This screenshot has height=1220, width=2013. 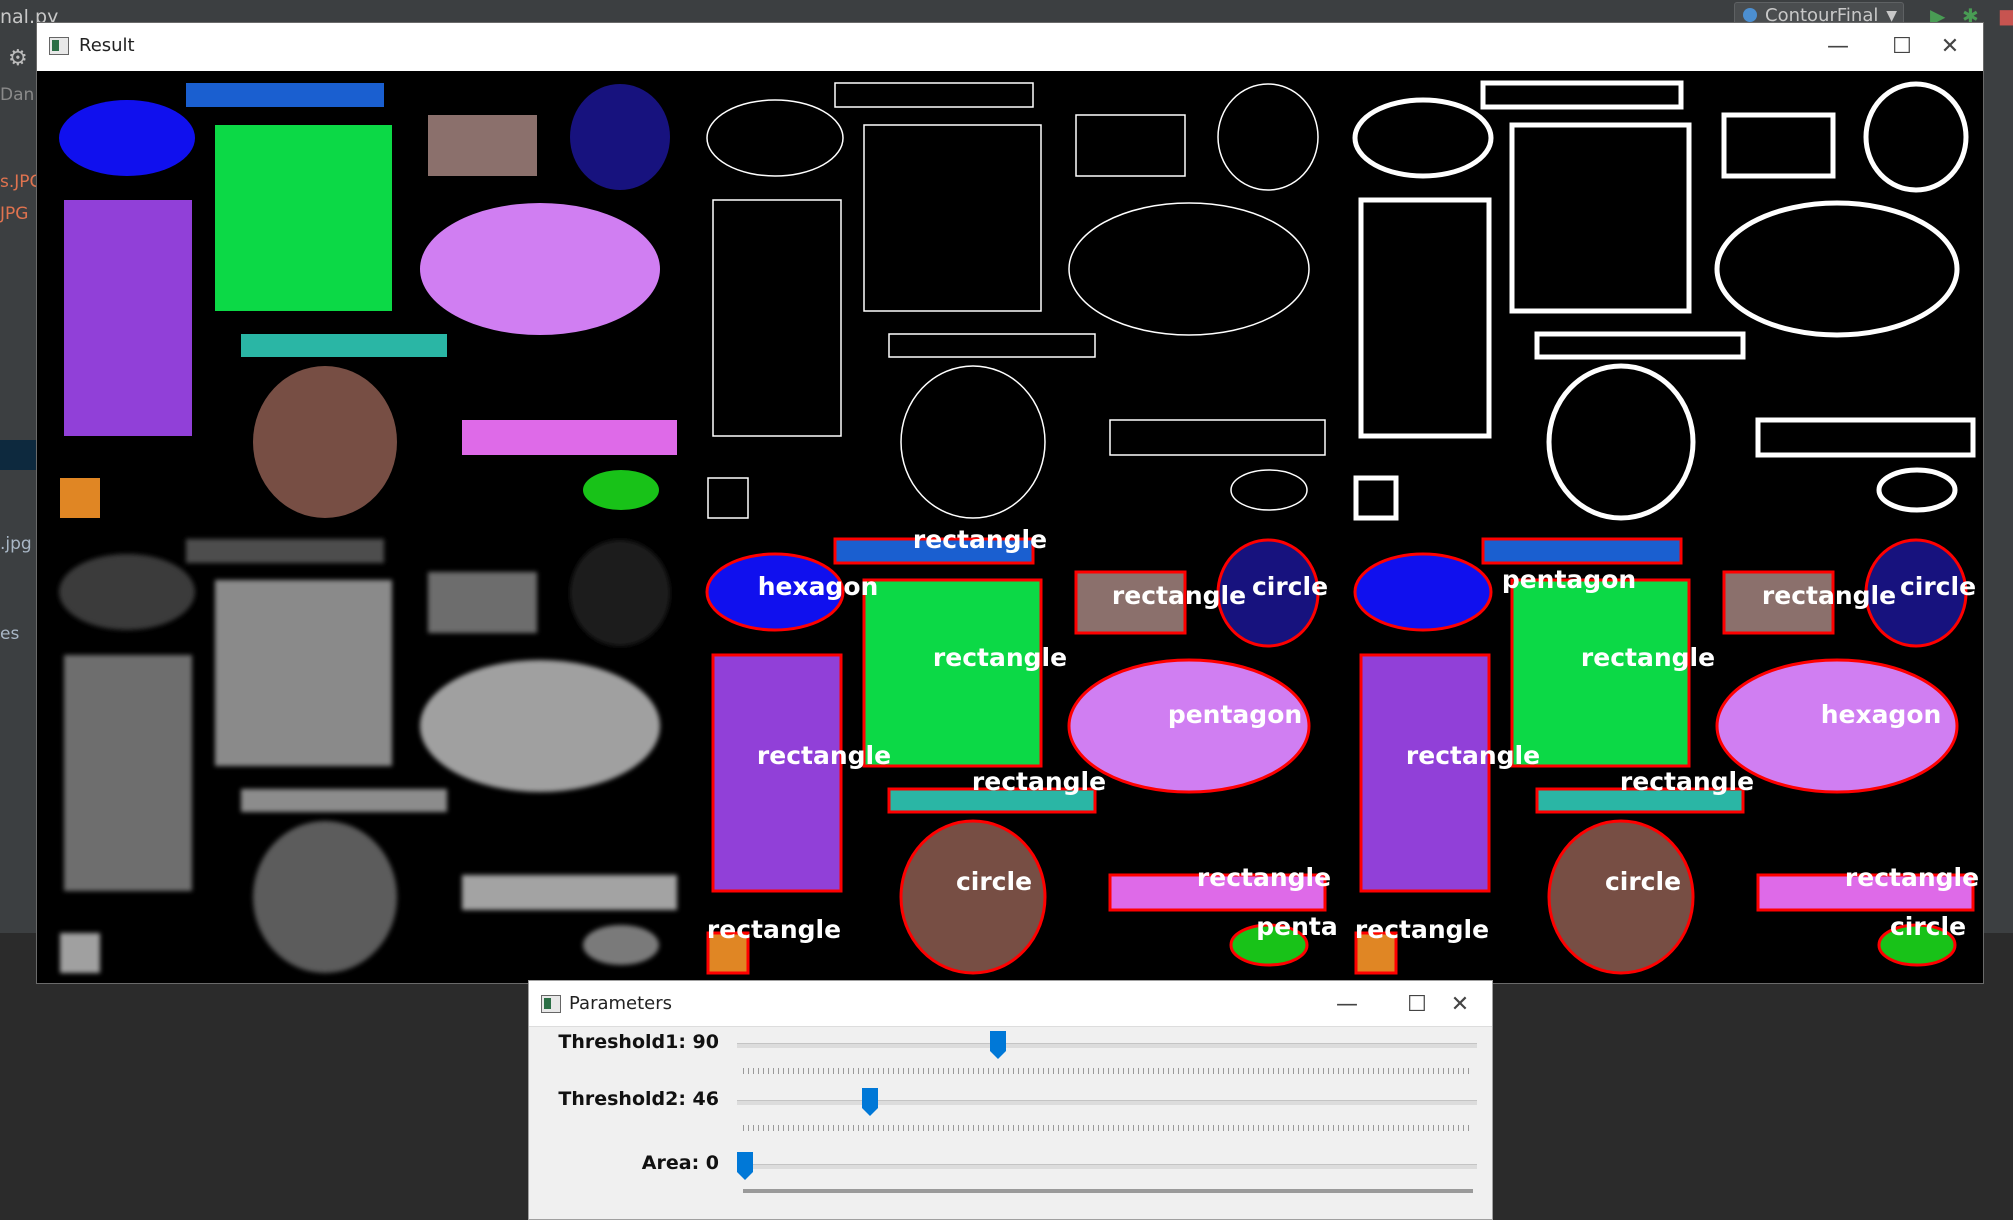 What do you see at coordinates (998, 1045) in the screenshot?
I see `threshold1-thumb` at bounding box center [998, 1045].